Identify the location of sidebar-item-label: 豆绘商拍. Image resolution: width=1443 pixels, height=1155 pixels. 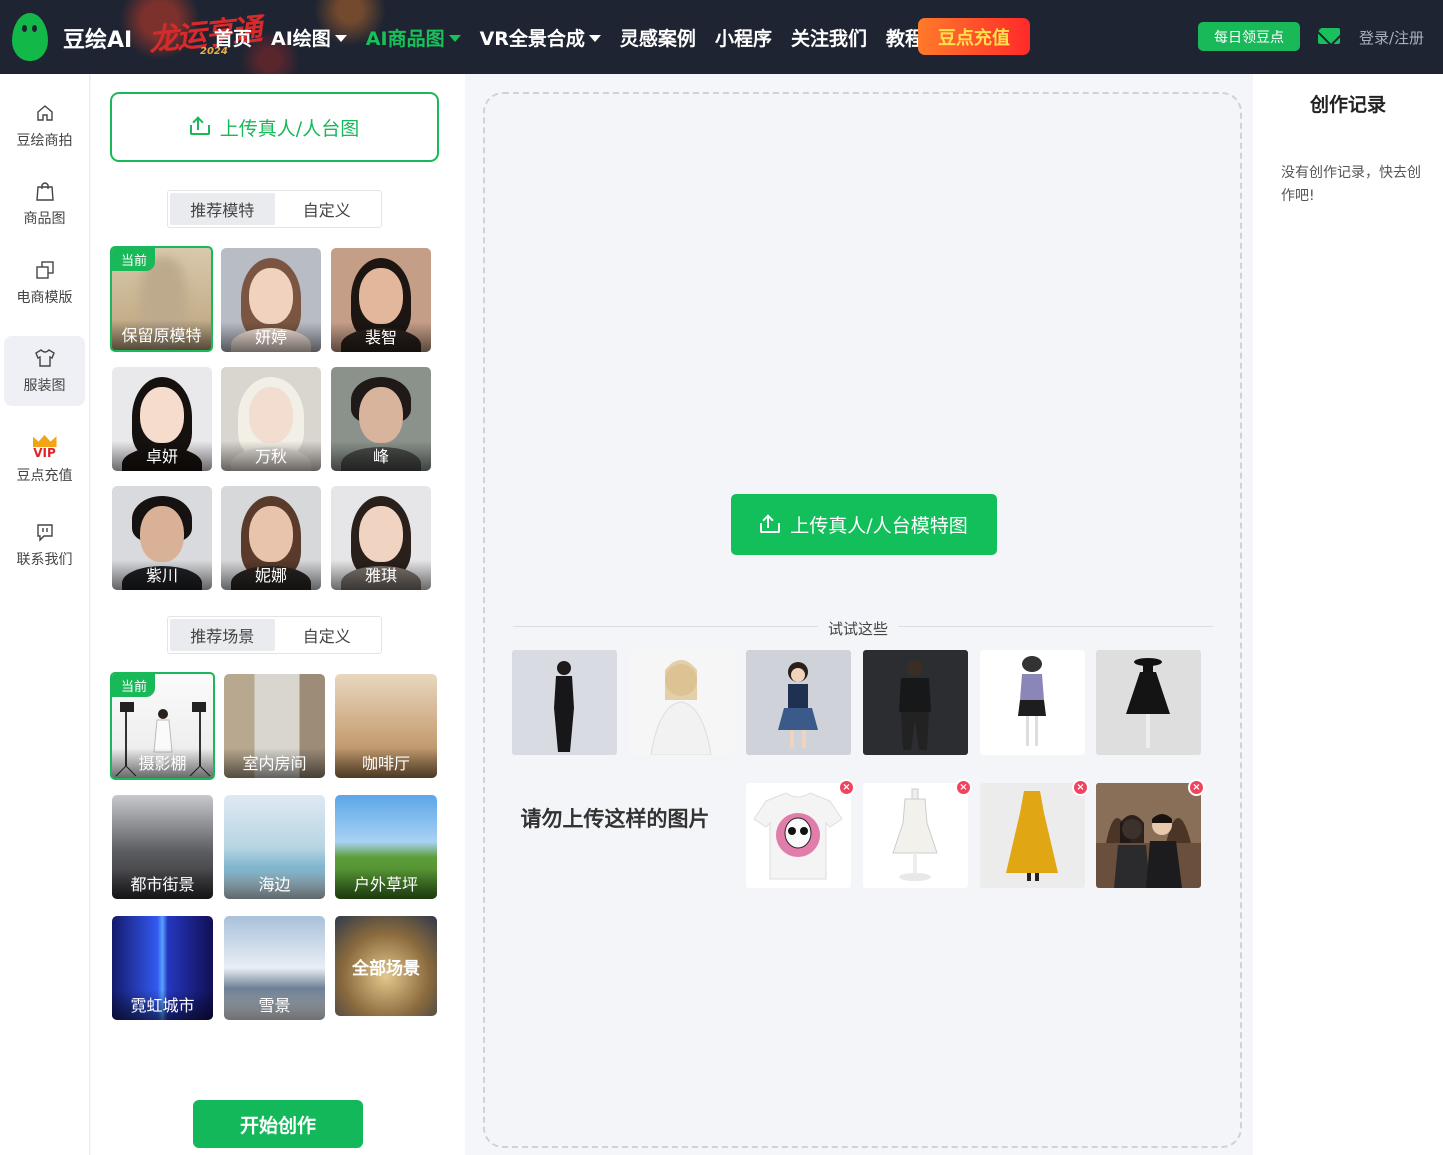
(44, 141).